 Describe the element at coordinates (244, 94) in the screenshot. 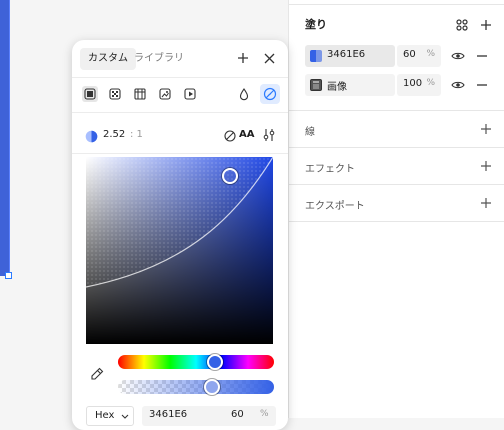

I see `blend-mode-drop-icon` at that location.